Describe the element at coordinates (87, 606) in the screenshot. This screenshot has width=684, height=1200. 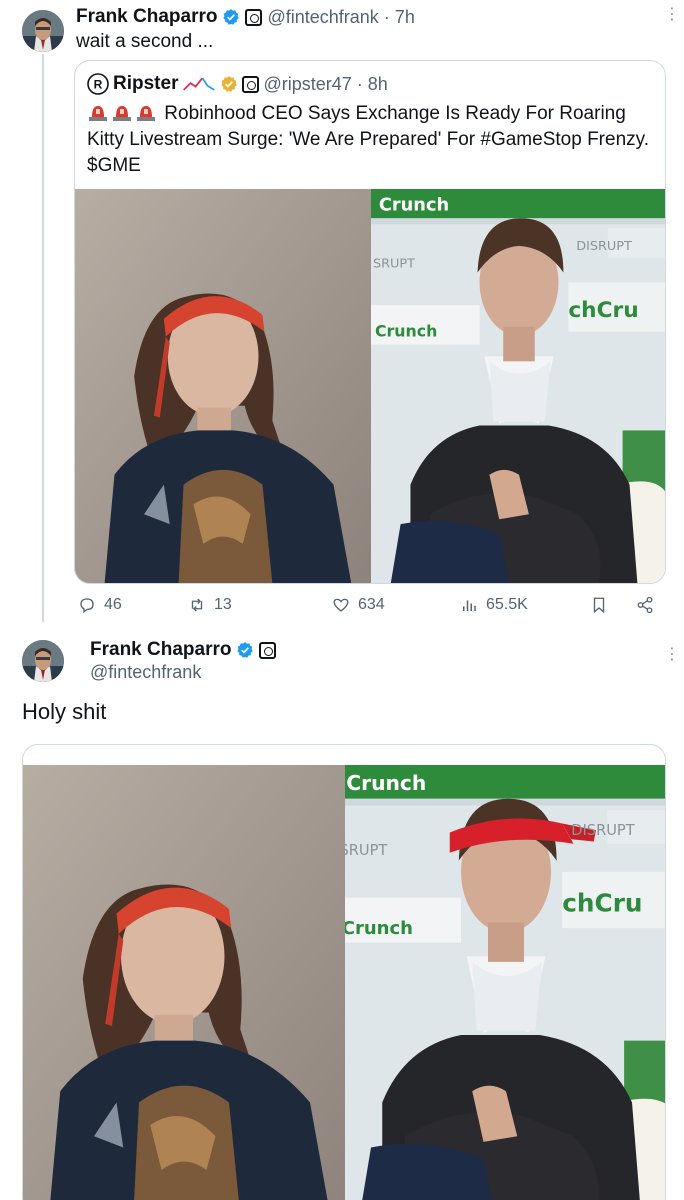
I see `reply-icon` at that location.